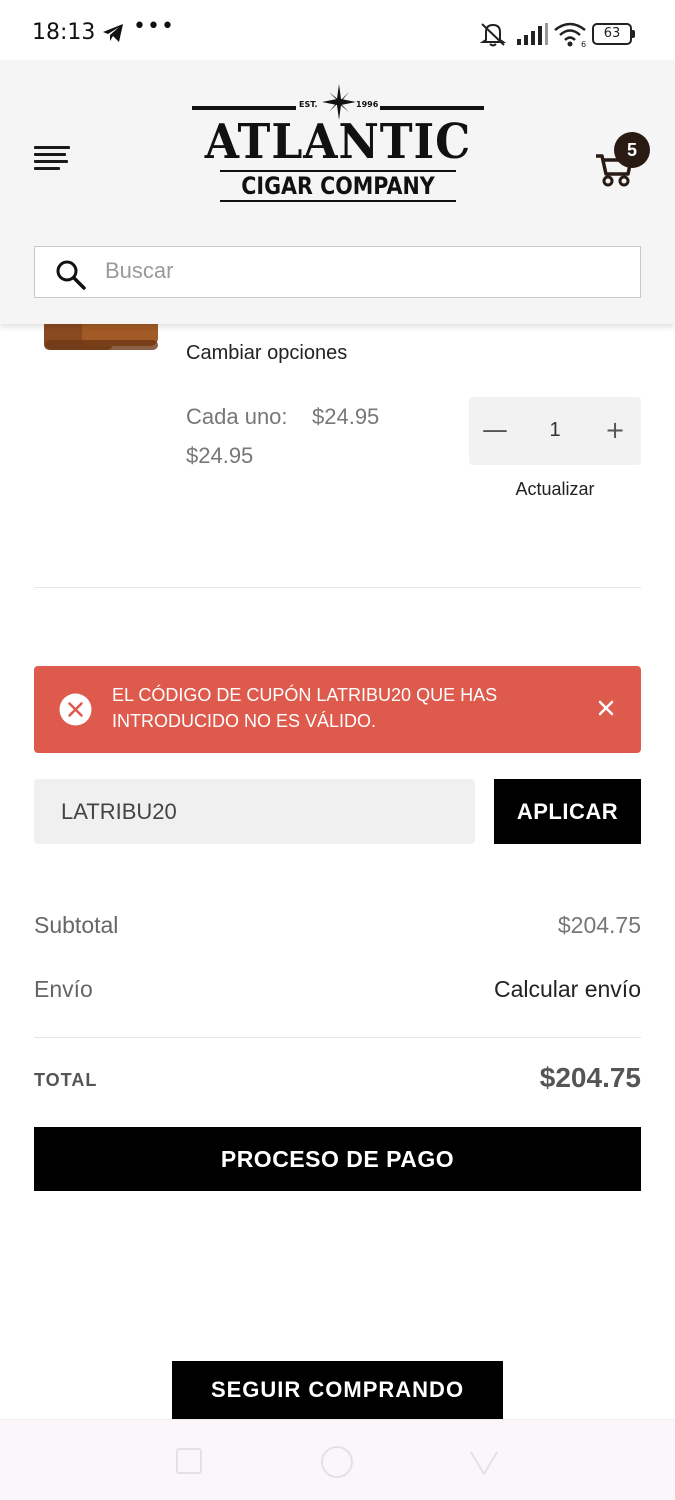 This screenshot has height=1500, width=675. I want to click on search-bar, so click(337, 272).